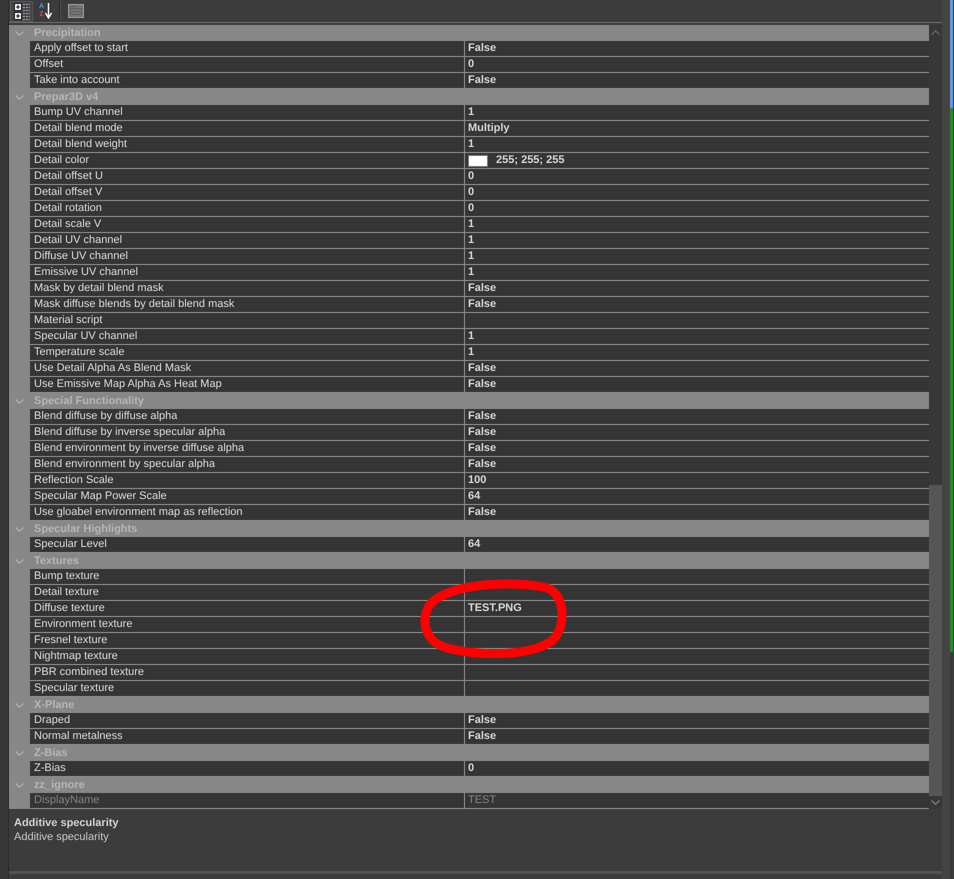 This screenshot has height=879, width=954. I want to click on arrow-down-icon, so click(48, 11).